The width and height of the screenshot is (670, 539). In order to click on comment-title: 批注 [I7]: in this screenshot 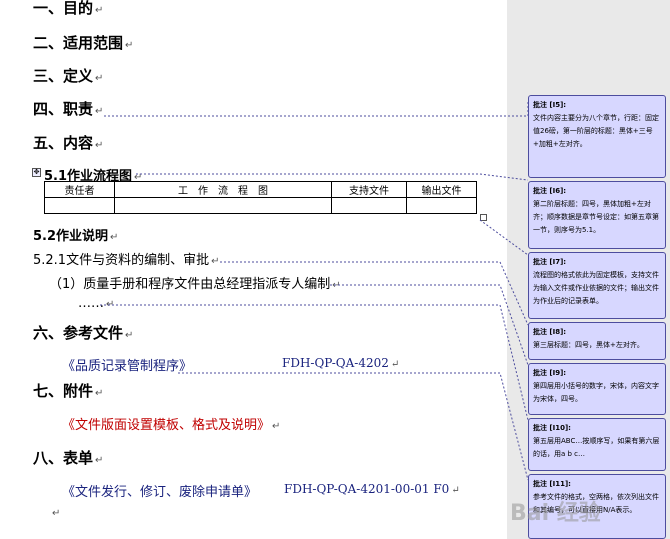, I will do `click(550, 262)`.